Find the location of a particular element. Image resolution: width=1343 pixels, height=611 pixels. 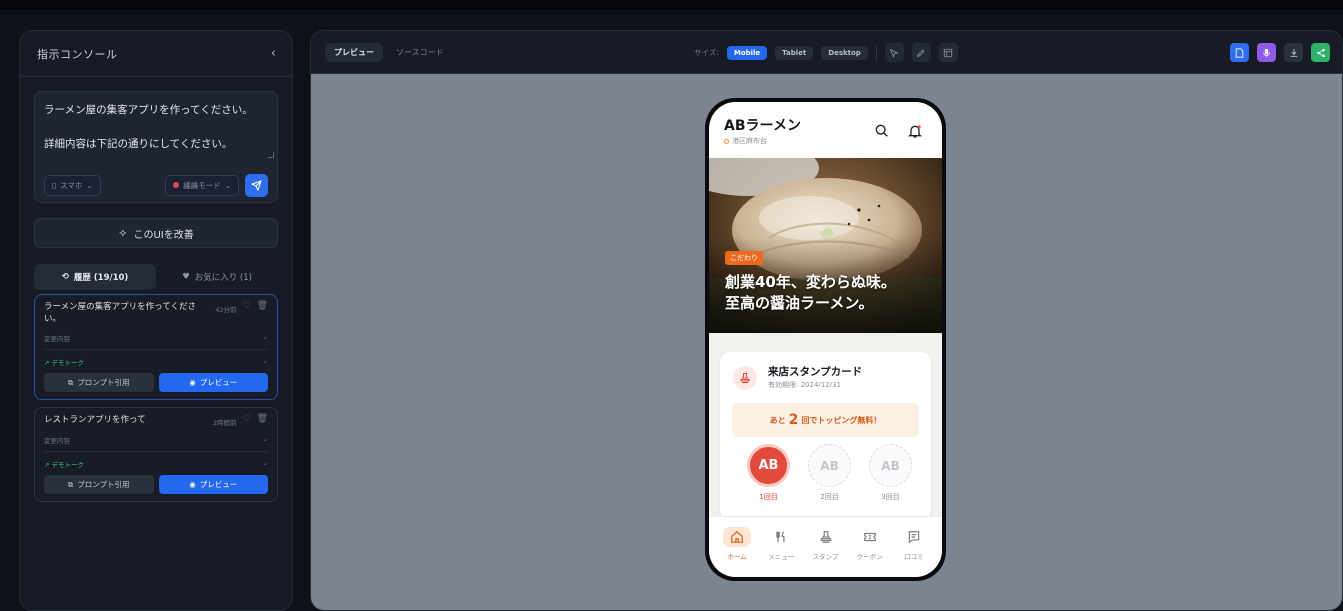

document-icon is located at coordinates (1239, 52).